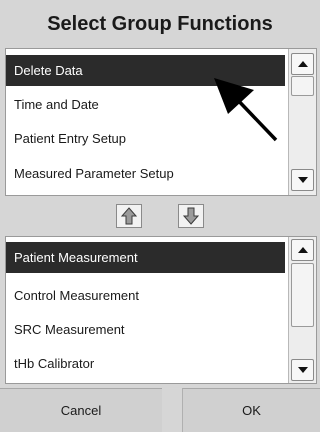  I want to click on list-item: Patient Measurement, so click(145, 257).